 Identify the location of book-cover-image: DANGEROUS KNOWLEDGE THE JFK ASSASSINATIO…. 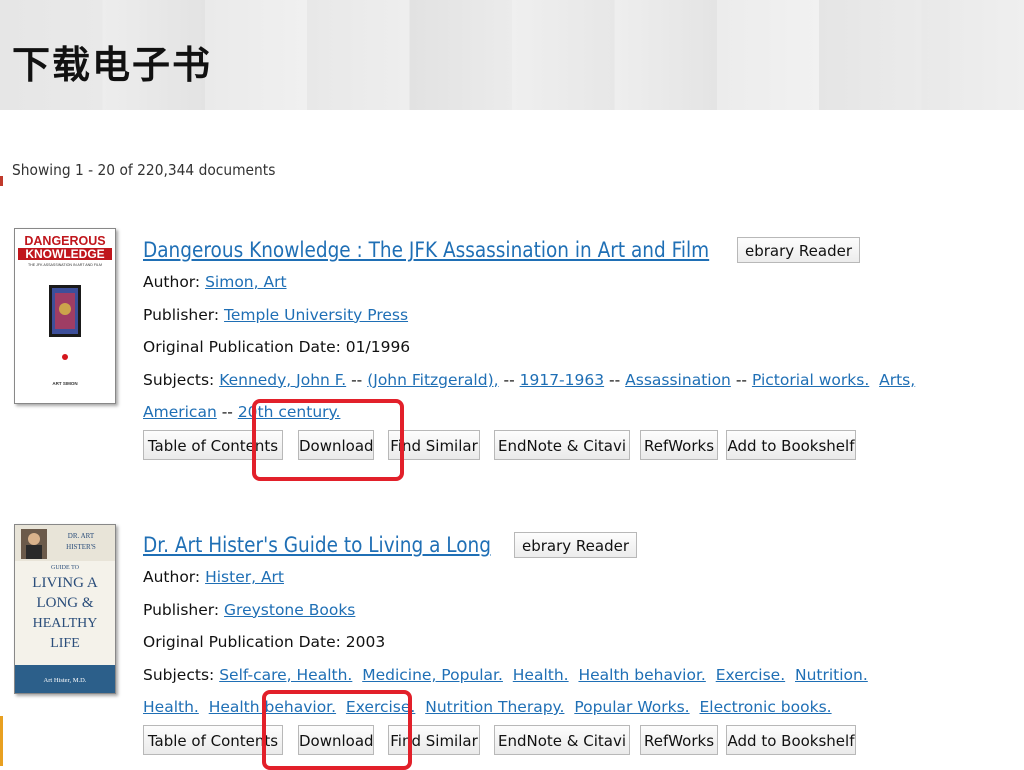
(65, 316).